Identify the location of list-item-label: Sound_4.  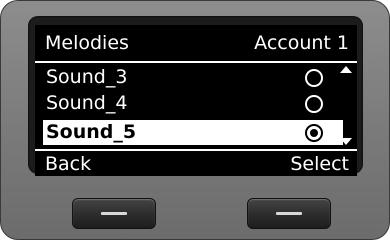
(87, 103).